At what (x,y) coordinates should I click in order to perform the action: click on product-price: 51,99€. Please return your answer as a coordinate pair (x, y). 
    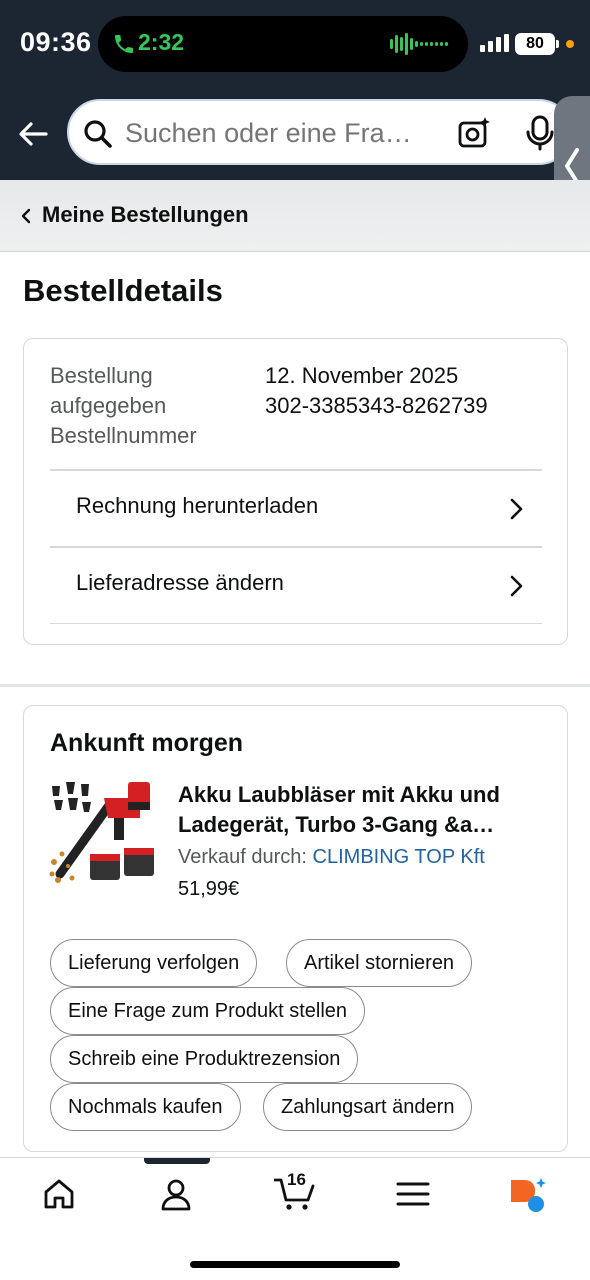
    Looking at the image, I should click on (209, 889).